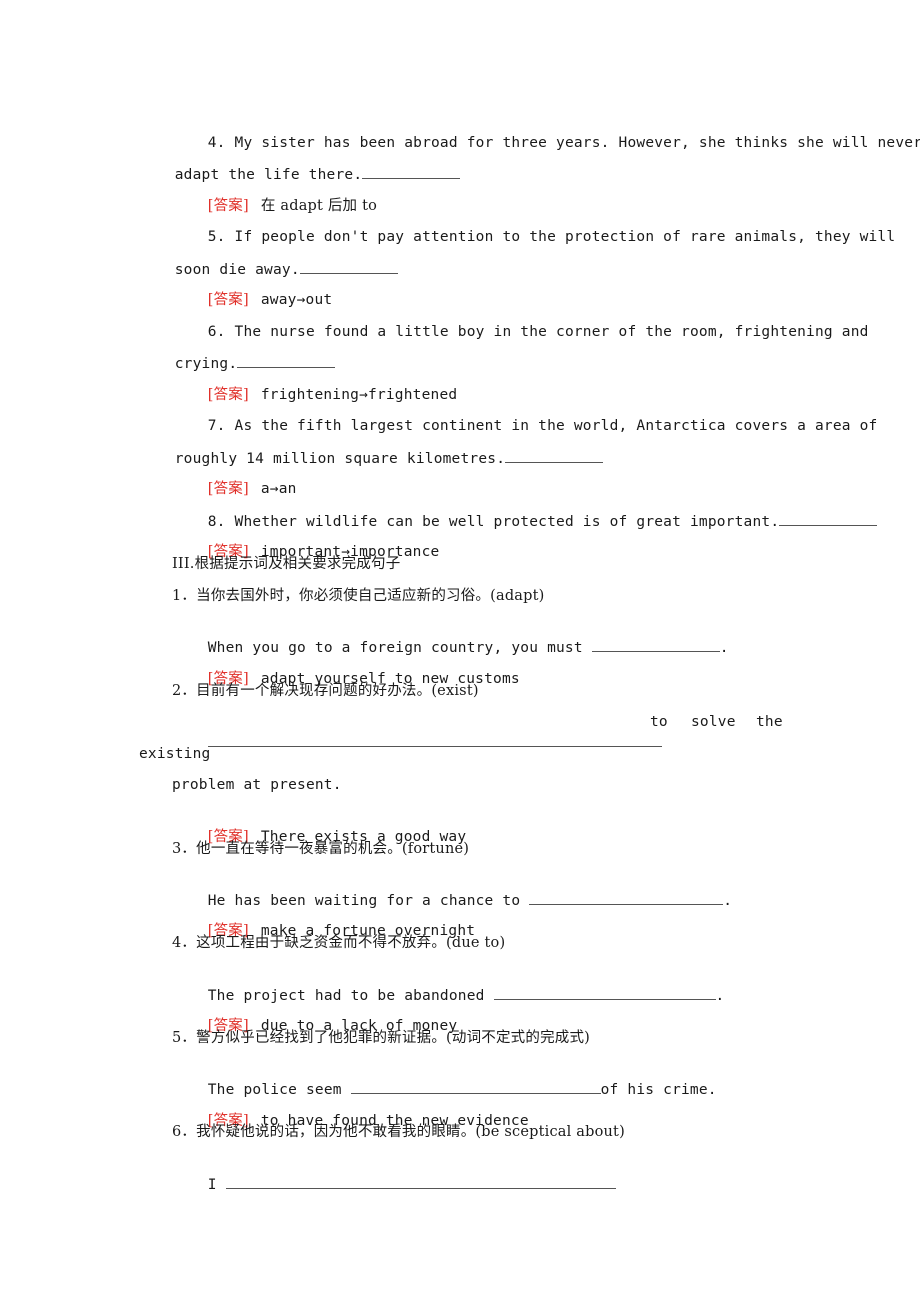 The image size is (920, 1302). Describe the element at coordinates (212, 1185) in the screenshot. I see `sentence-text: I` at that location.